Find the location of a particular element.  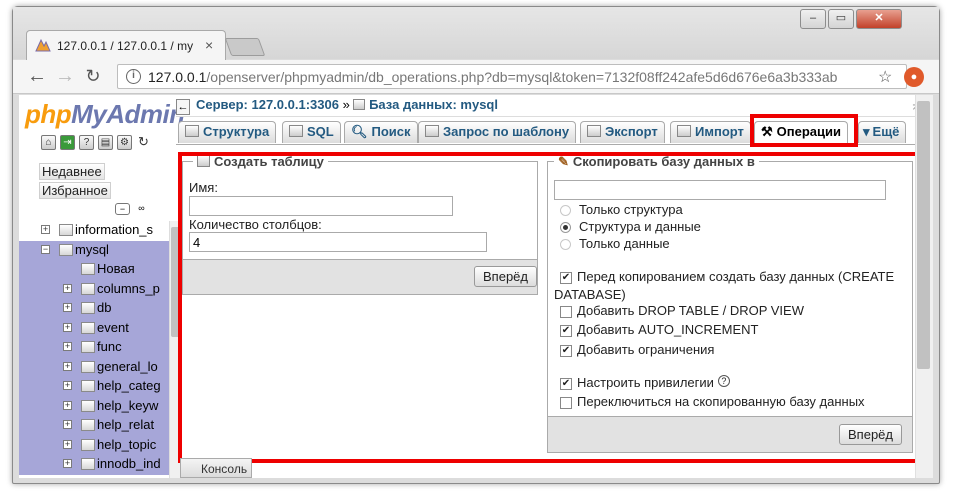

copy-db-go-button: Вперёд is located at coordinates (870, 434).